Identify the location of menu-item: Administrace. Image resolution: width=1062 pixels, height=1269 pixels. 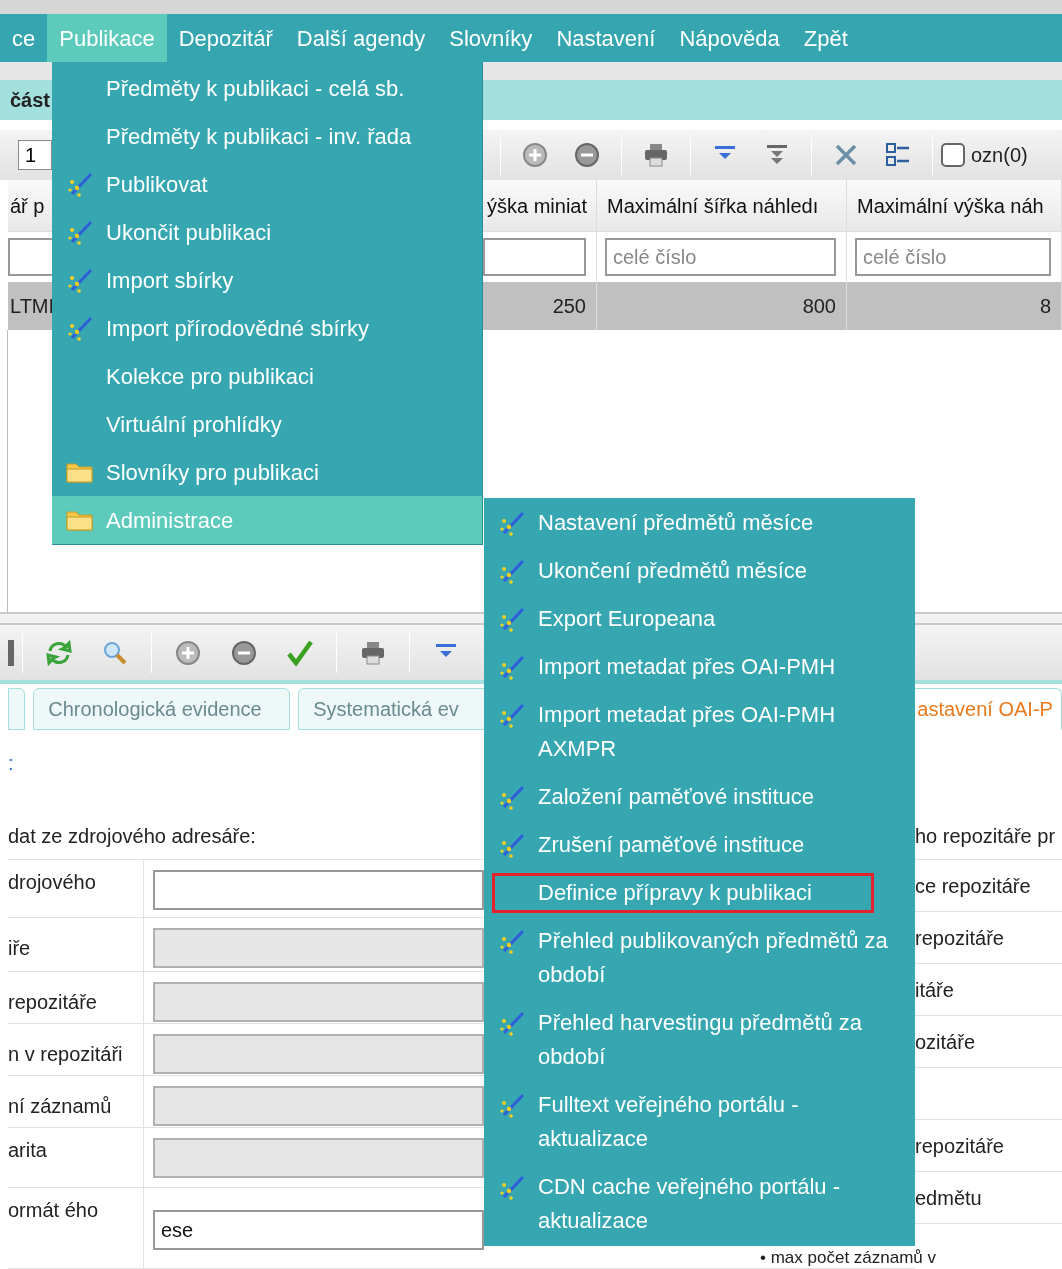
(267, 520).